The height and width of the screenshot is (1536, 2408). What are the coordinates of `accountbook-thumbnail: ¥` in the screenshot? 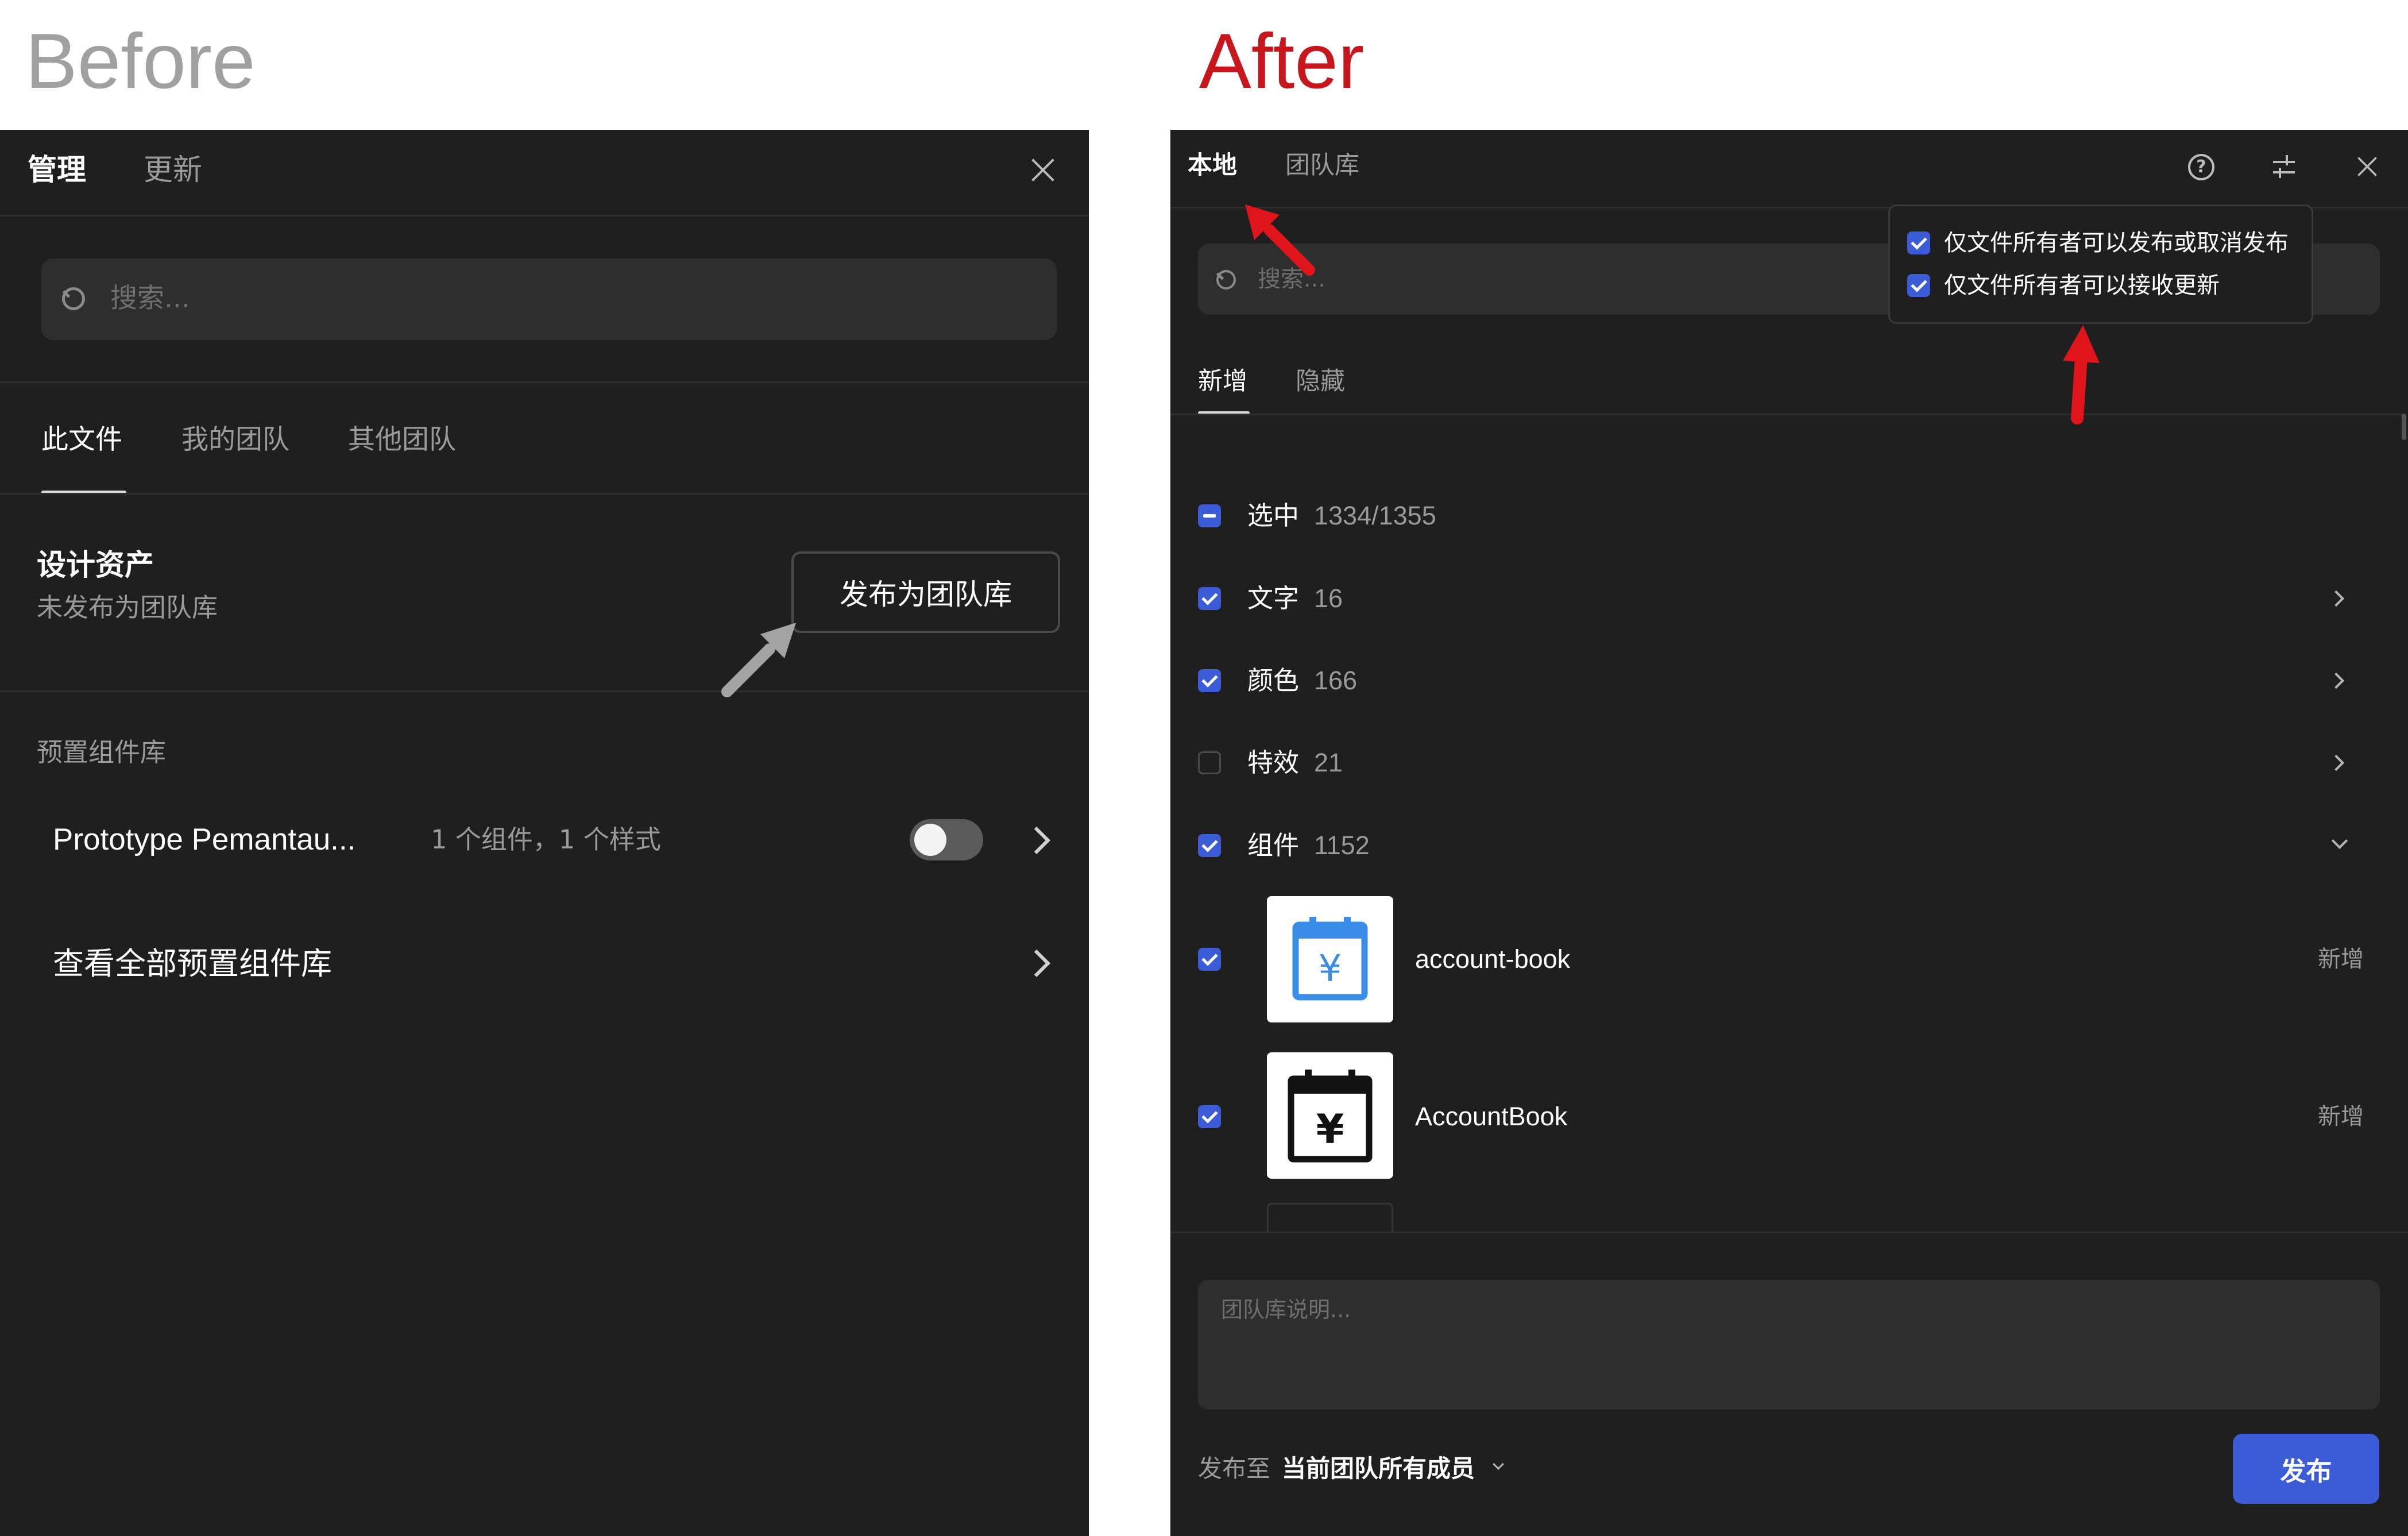 It's located at (1330, 1115).